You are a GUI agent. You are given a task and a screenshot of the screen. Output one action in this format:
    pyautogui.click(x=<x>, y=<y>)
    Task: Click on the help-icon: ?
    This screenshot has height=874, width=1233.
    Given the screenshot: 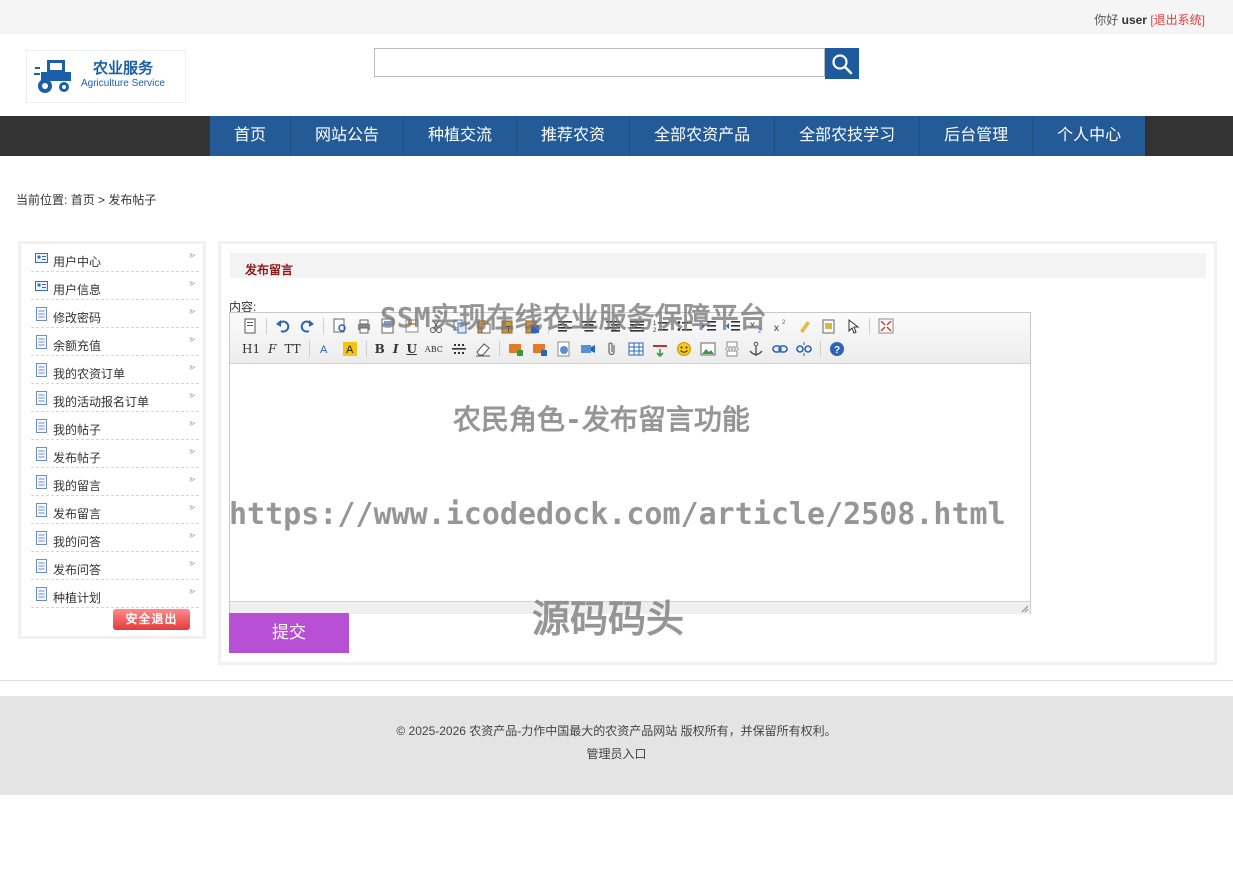 What is the action you would take?
    pyautogui.click(x=837, y=349)
    